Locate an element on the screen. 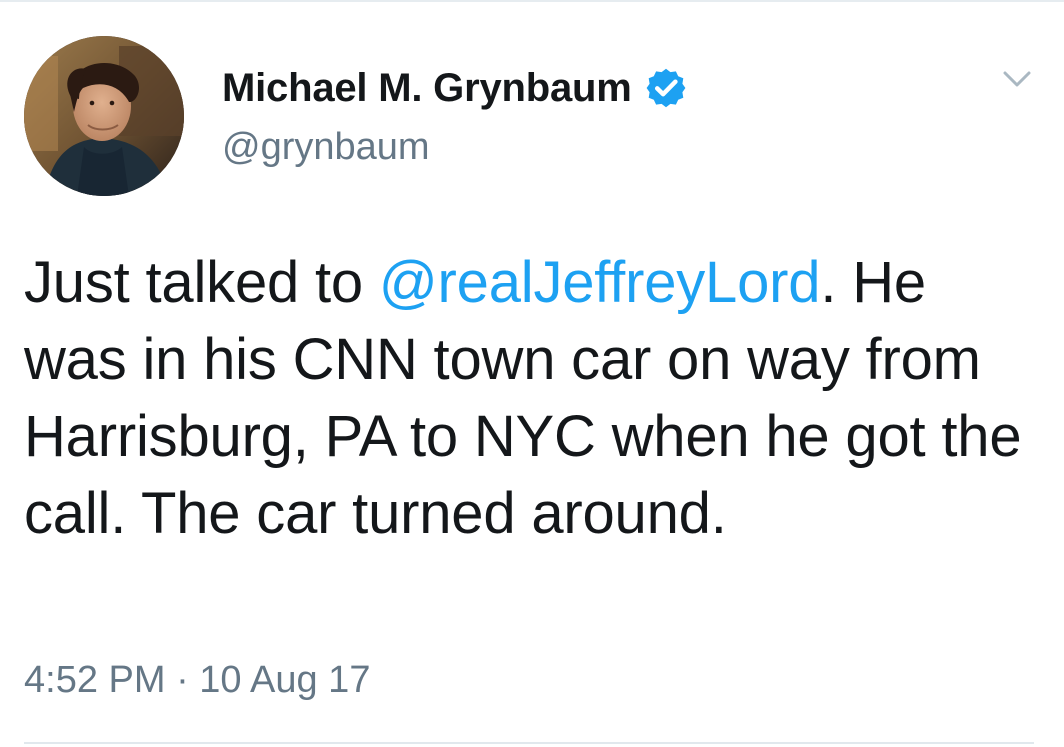 The width and height of the screenshot is (1064, 747). tweet-text-before-mention: Just talked to is located at coordinates (201, 282).